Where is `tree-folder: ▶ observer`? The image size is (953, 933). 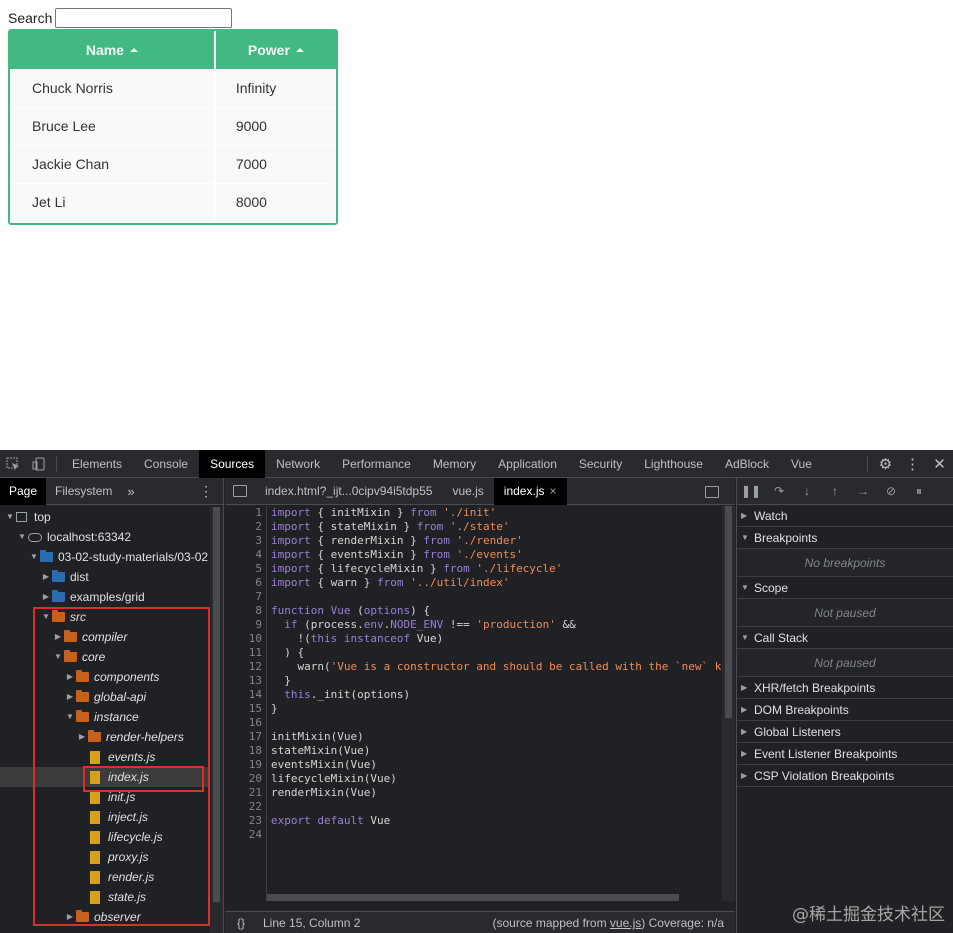 tree-folder: ▶ observer is located at coordinates (105, 917).